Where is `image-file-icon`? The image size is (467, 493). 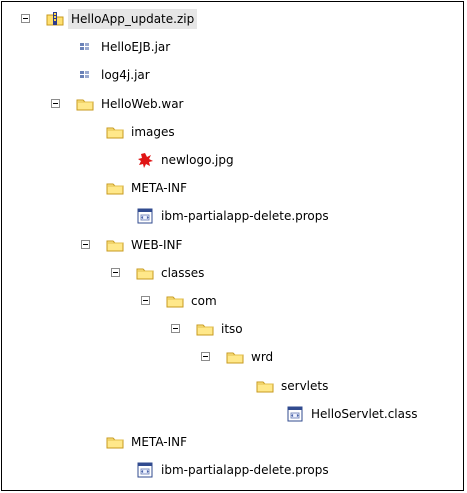 image-file-icon is located at coordinates (145, 160).